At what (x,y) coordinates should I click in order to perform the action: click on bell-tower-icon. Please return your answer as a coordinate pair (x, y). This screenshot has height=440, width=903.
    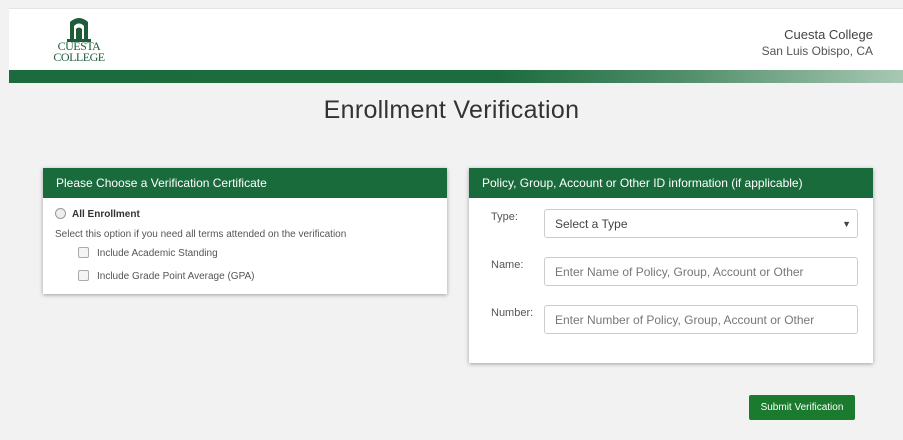
    Looking at the image, I should click on (79, 30).